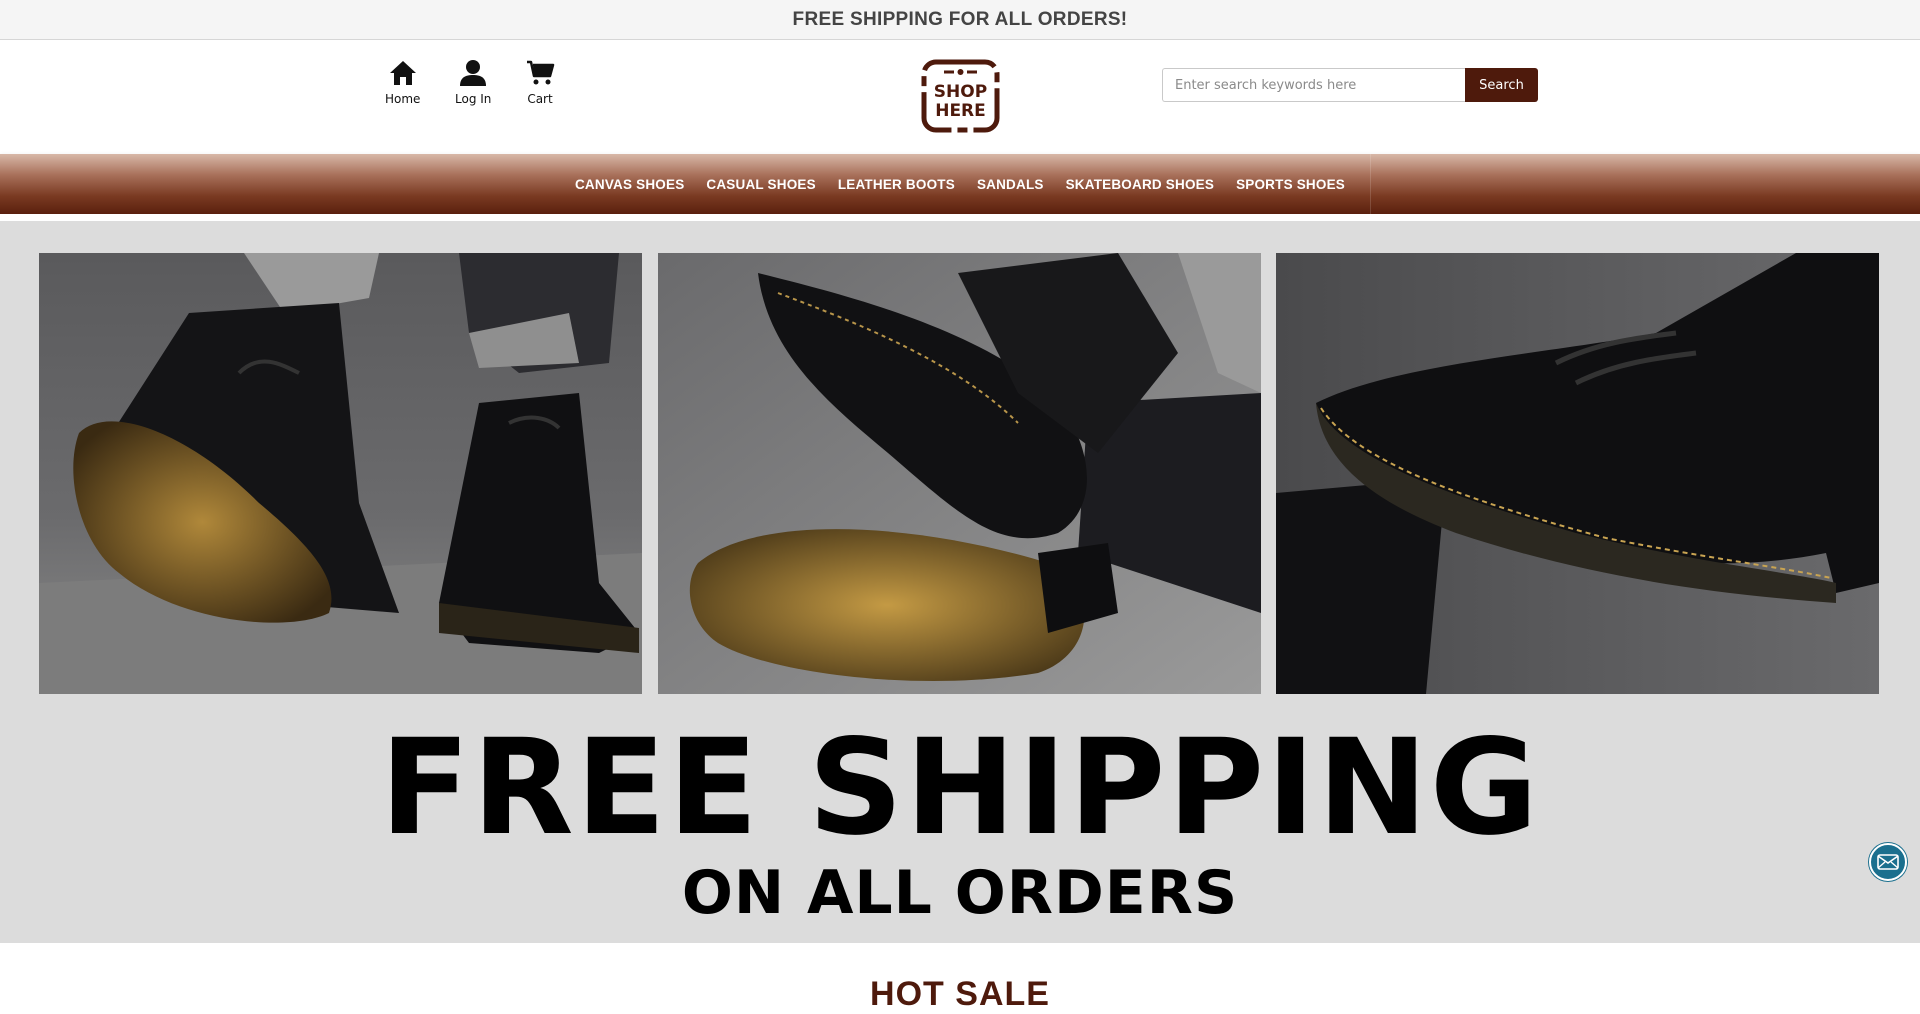 Image resolution: width=1920 pixels, height=1014 pixels. I want to click on home-icon, so click(402, 73).